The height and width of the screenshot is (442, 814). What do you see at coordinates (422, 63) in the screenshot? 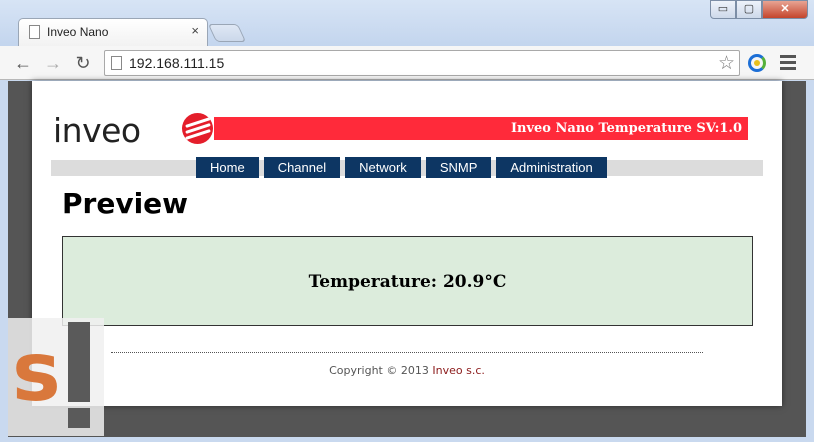
I see `address-bar: 192.168.111.15 ☆` at bounding box center [422, 63].